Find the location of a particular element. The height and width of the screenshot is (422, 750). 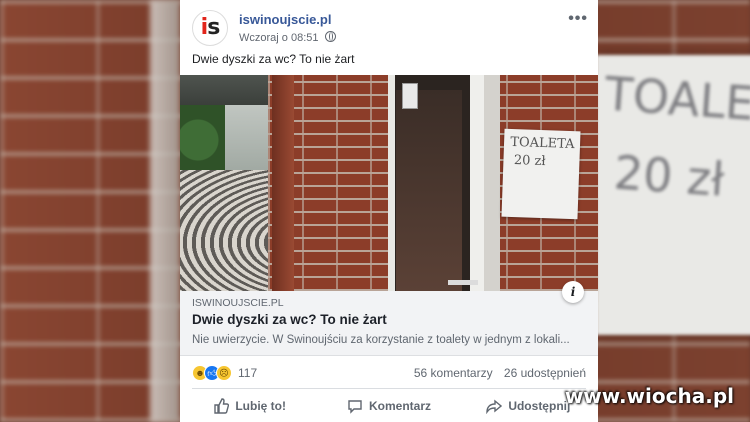

comment-button: Komentarz is located at coordinates (388, 406).